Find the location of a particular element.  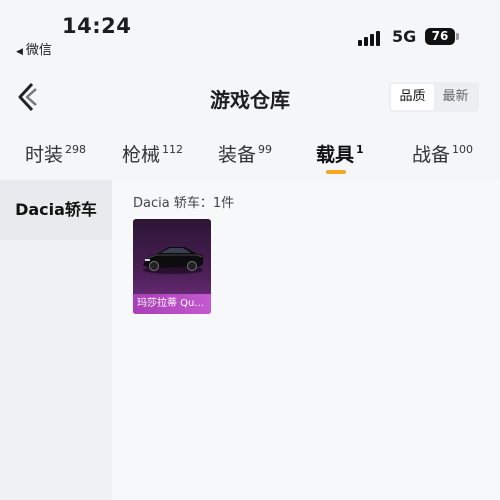

tab-vehicles: 载具 1 is located at coordinates (340, 153).